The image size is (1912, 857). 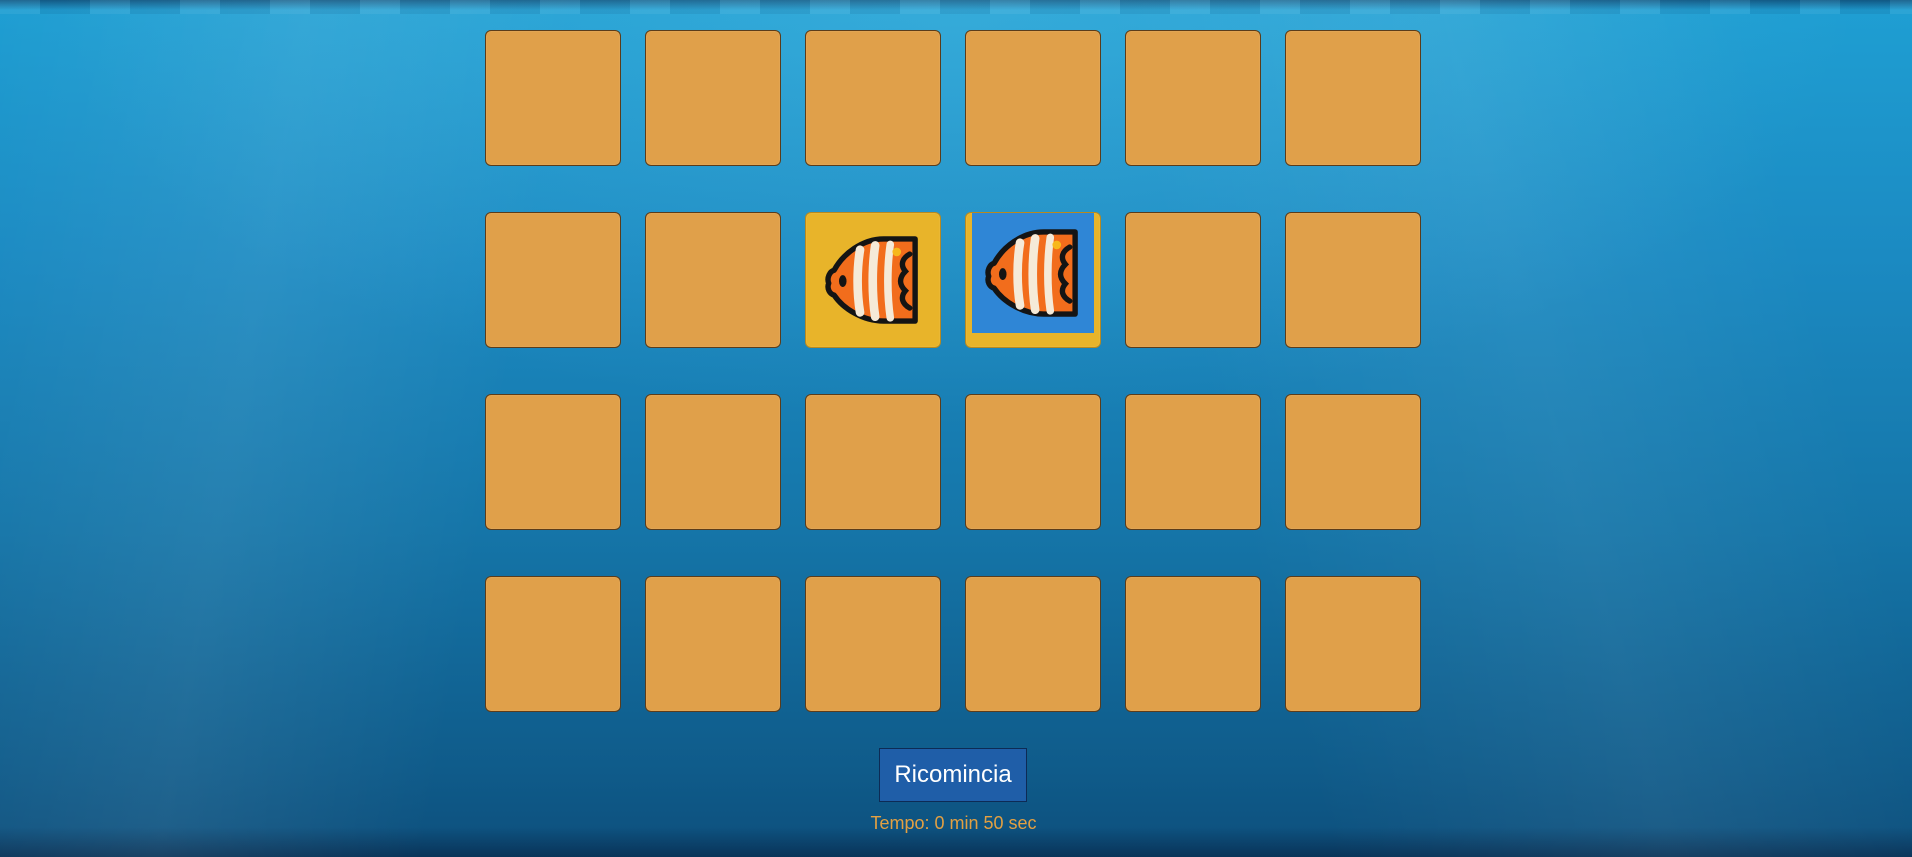 What do you see at coordinates (956, 7) in the screenshot?
I see `water-surface` at bounding box center [956, 7].